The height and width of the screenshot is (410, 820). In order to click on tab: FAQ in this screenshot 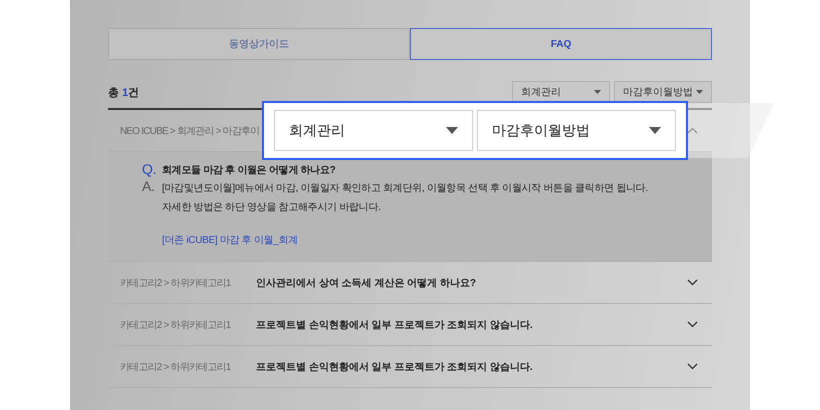, I will do `click(561, 44)`.